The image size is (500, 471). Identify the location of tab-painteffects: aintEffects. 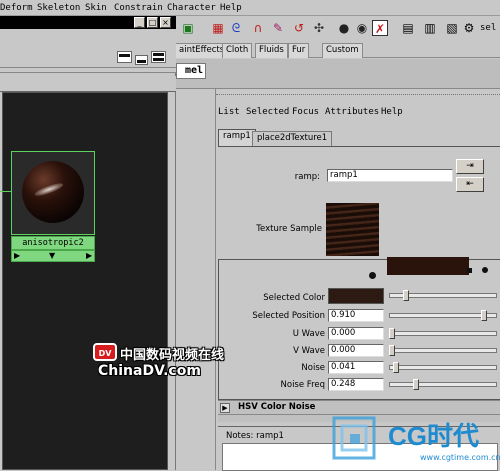
(202, 50).